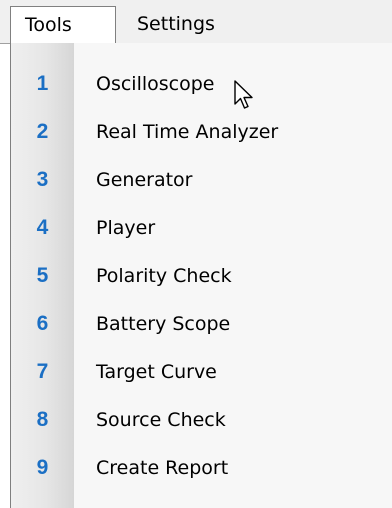 Image resolution: width=392 pixels, height=508 pixels. I want to click on menu-item-label: Create Report, so click(162, 468).